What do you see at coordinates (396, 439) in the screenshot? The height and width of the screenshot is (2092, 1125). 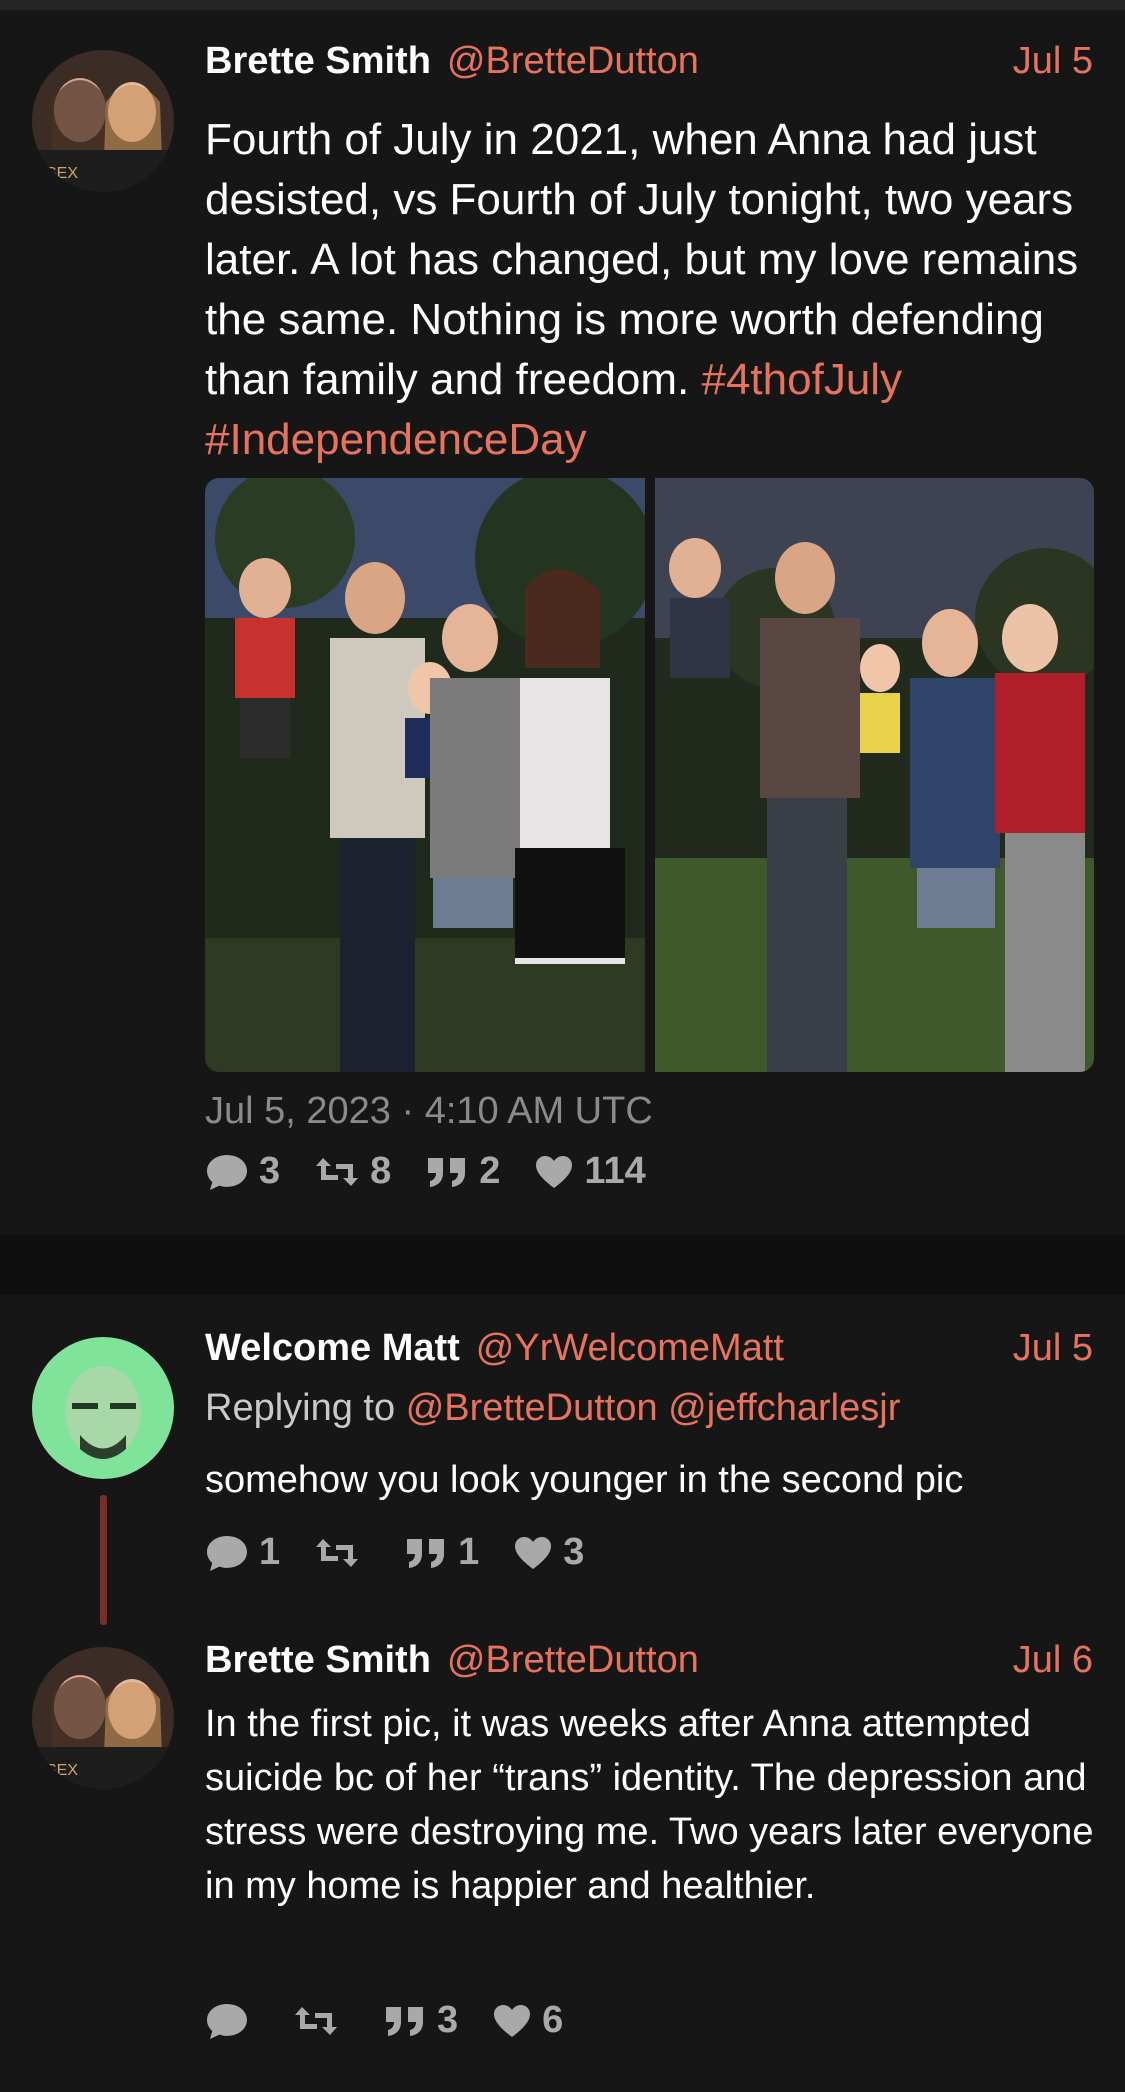 I see `hashtag-independenceday: #IndependenceDay` at bounding box center [396, 439].